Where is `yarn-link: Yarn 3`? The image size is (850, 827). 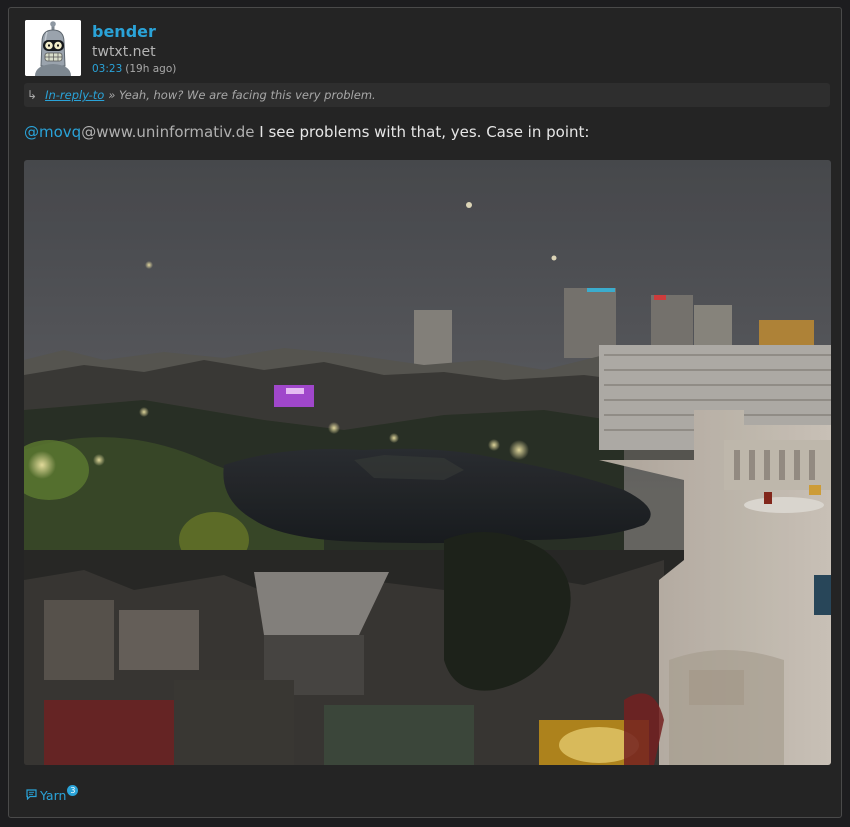
yarn-link: Yarn 3 is located at coordinates (52, 794).